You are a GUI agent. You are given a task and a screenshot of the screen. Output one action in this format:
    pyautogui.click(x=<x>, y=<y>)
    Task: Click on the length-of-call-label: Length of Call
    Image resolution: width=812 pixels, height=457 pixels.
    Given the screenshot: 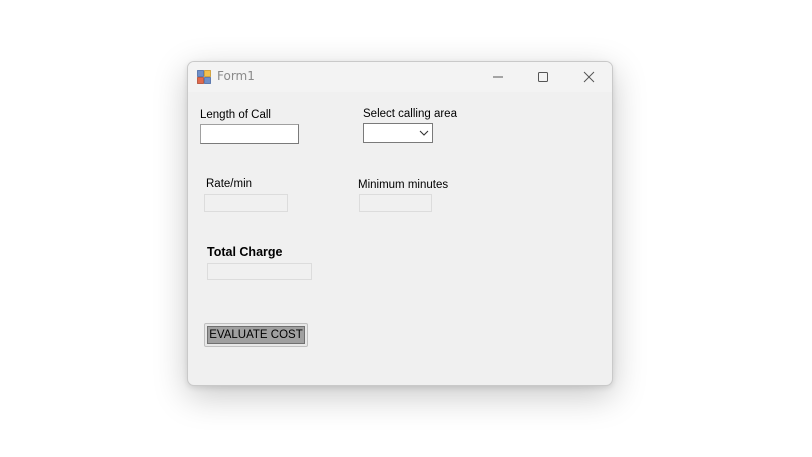 What is the action you would take?
    pyautogui.click(x=235, y=115)
    